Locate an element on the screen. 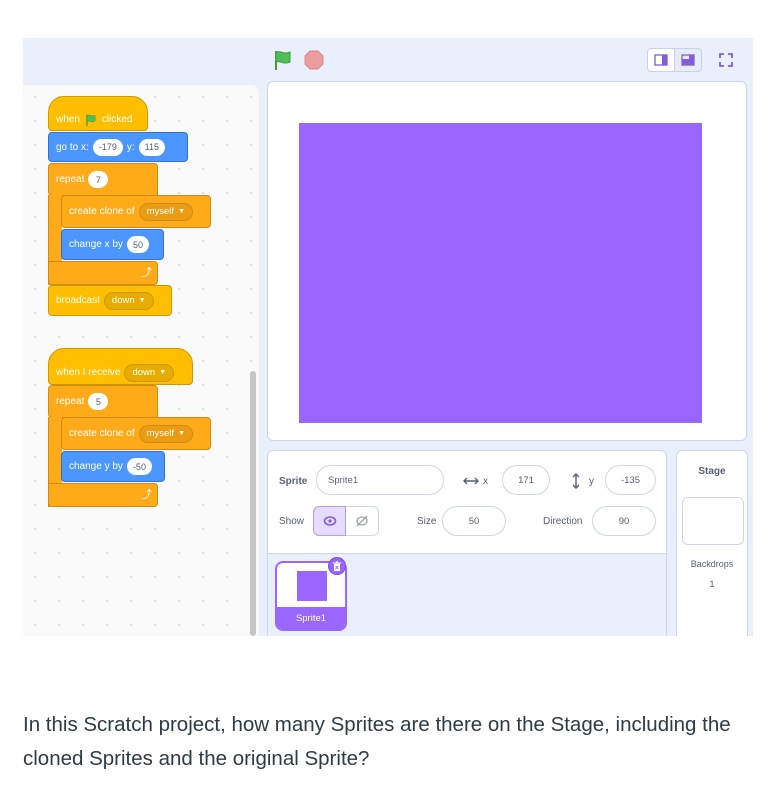  y-position-input: -135 is located at coordinates (630, 480).